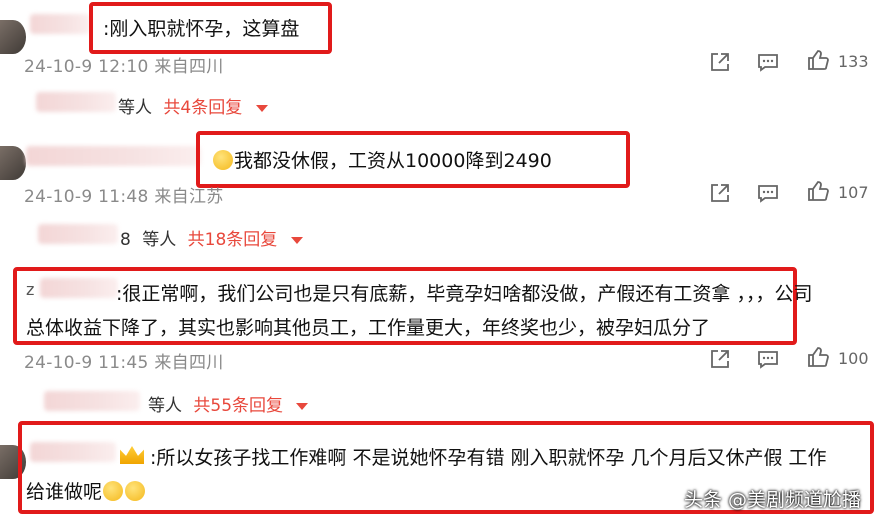  Describe the element at coordinates (464, 294) in the screenshot. I see `comment-text-line1: :很正常啊，我们公司也是只有底薪，毕竟孕妇啥都没做，产假还有工资拿 ，，，公司` at that location.